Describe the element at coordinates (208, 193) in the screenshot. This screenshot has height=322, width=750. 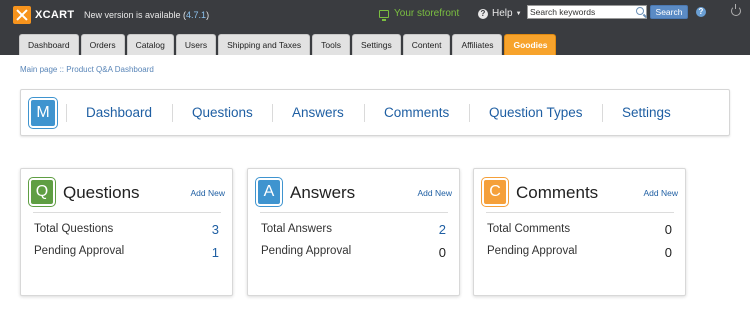
I see `add-question-link: Add New` at that location.